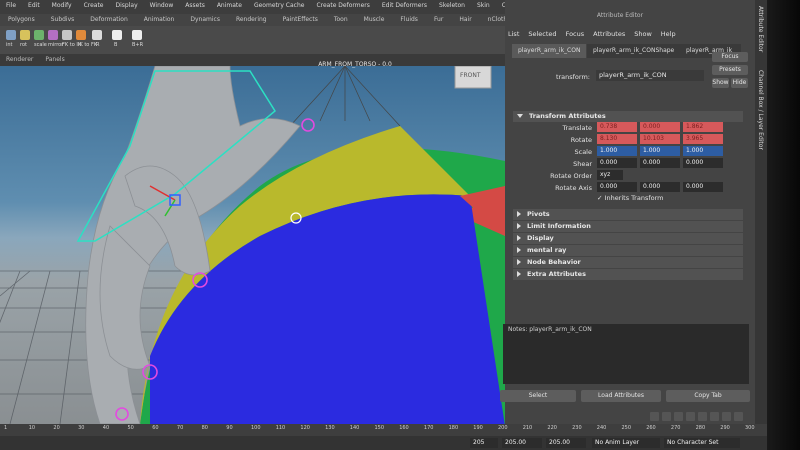 The width and height of the screenshot is (800, 450). I want to click on anim-end-field: 205.00, so click(566, 443).